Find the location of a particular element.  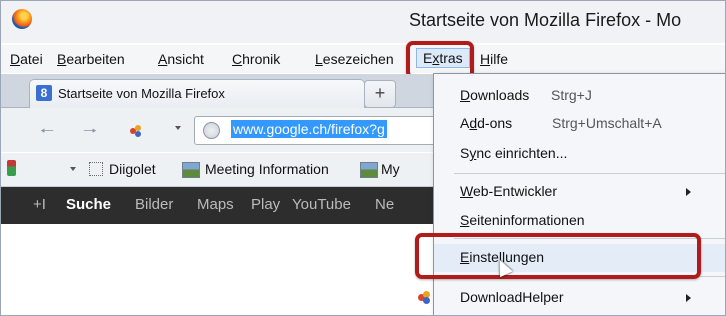

downloadhelper-icon is located at coordinates (425, 298).